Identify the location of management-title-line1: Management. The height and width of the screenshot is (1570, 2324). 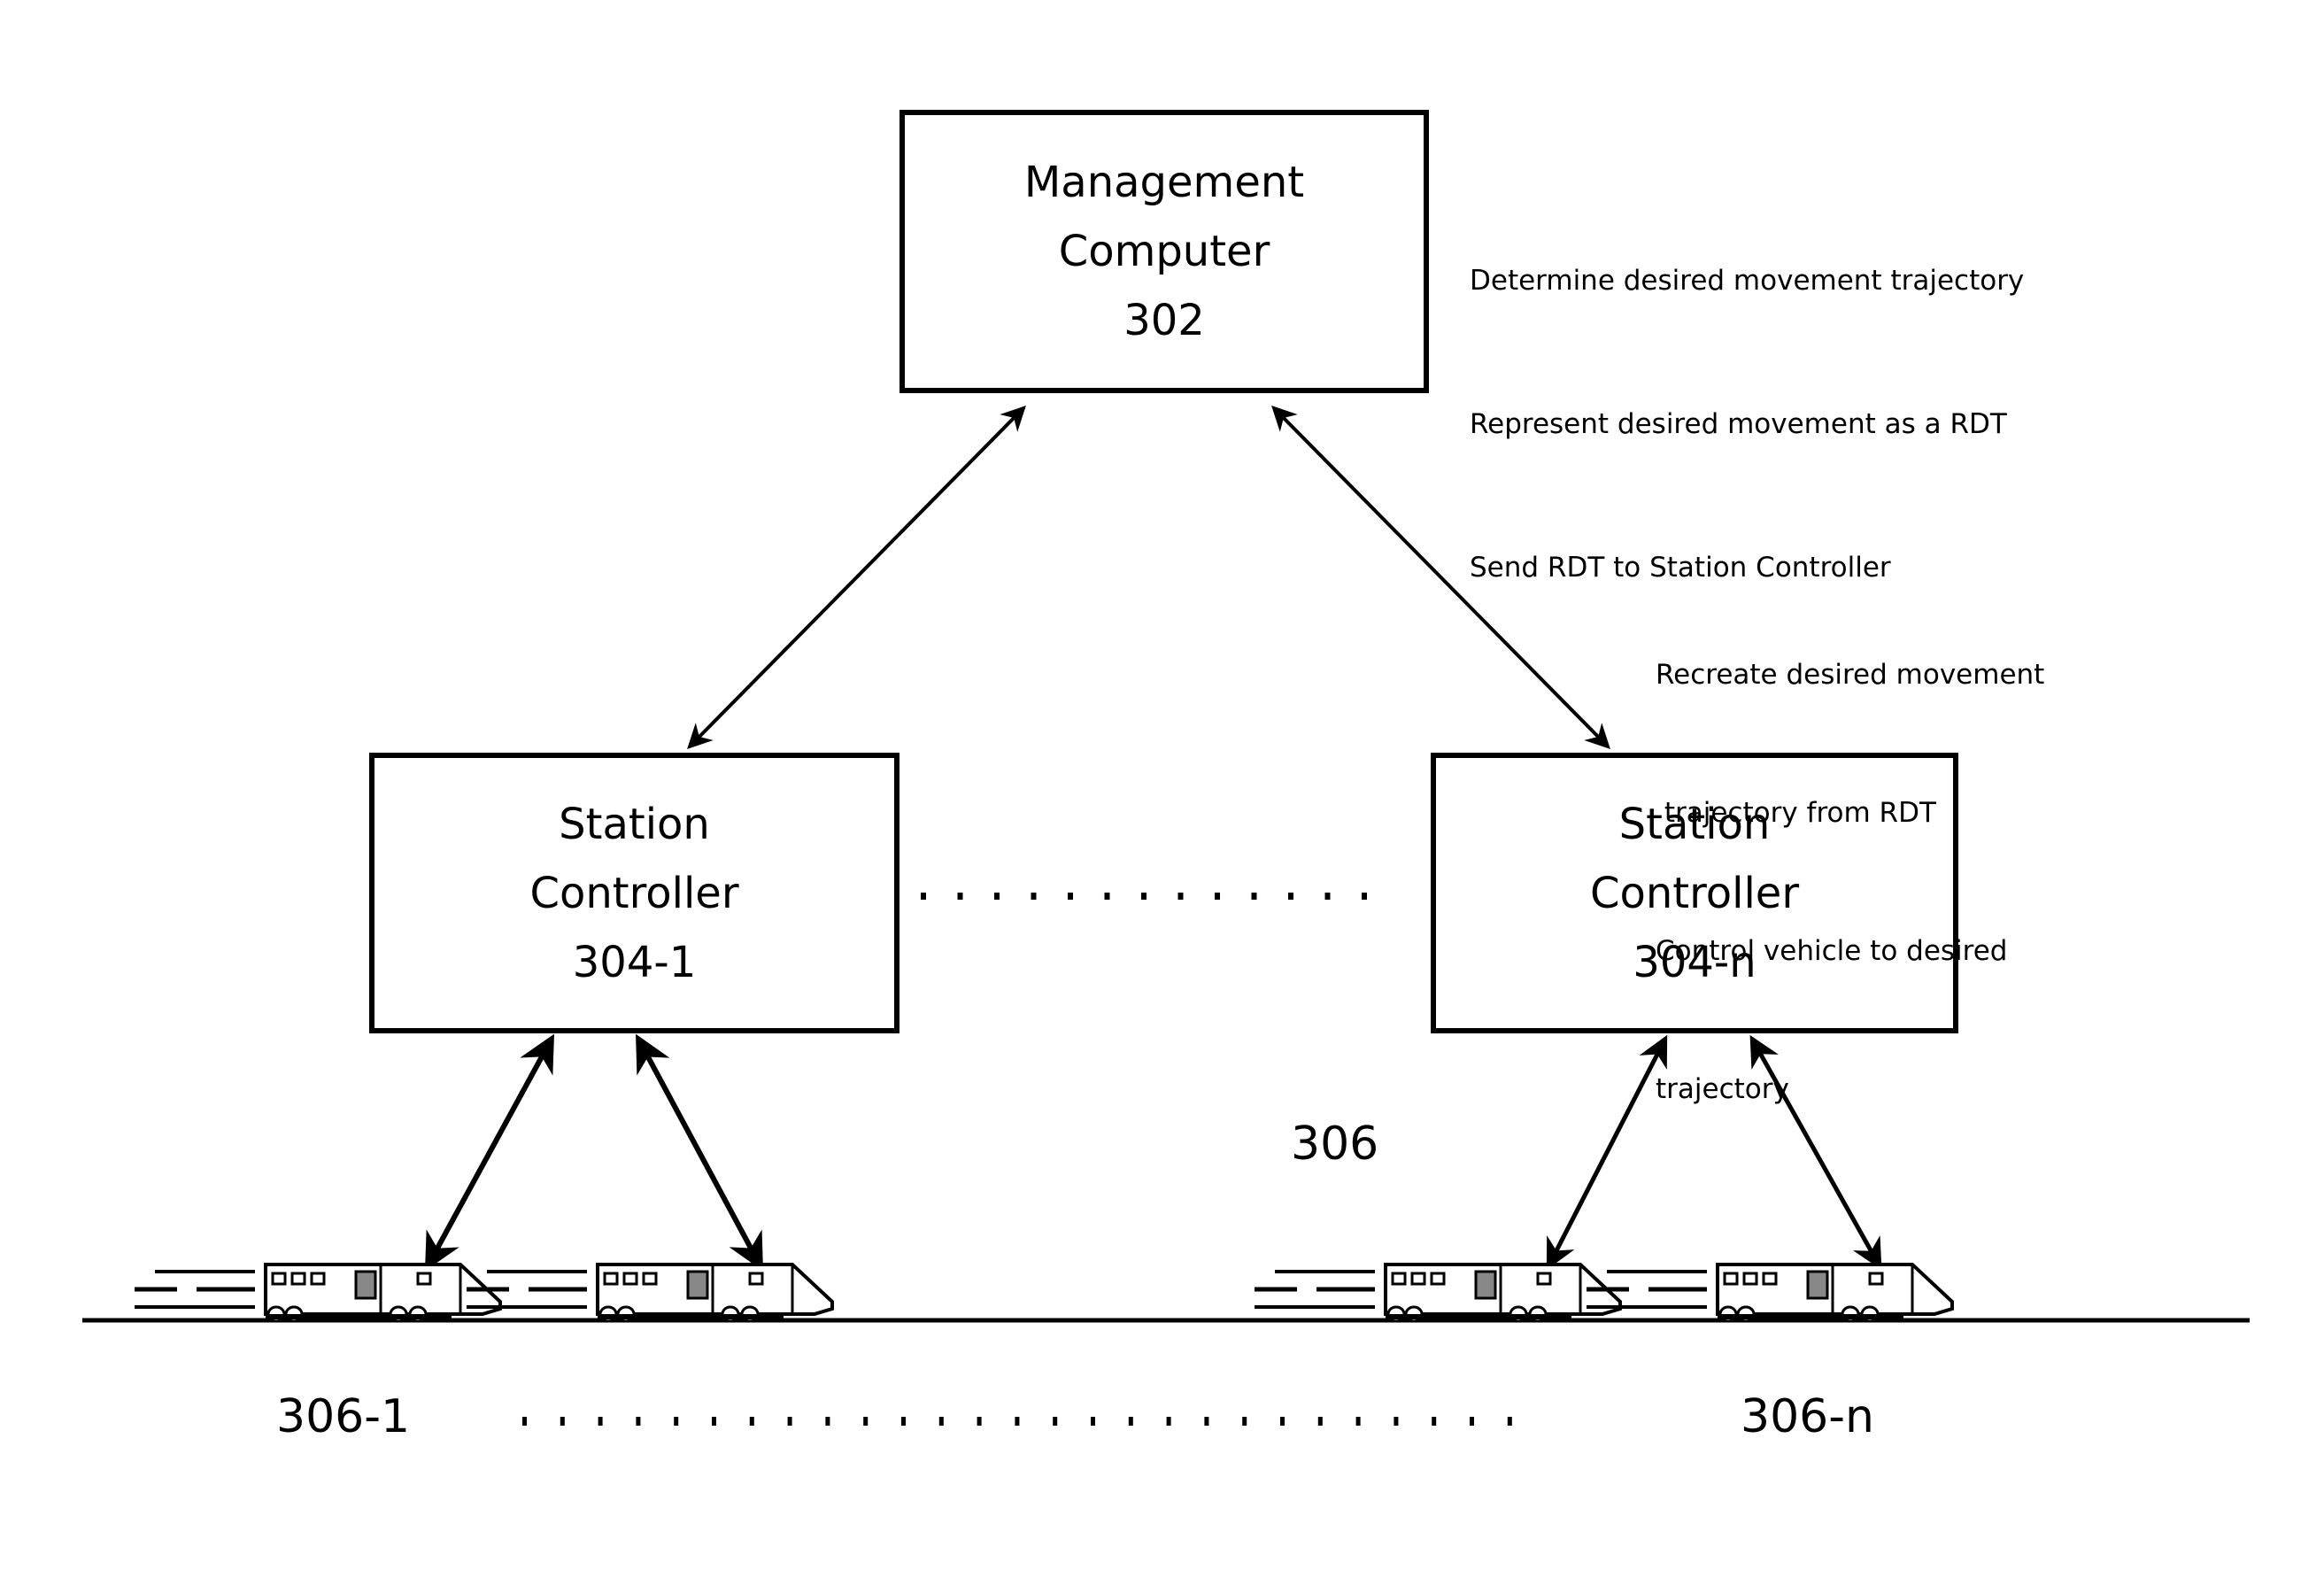
(1164, 182).